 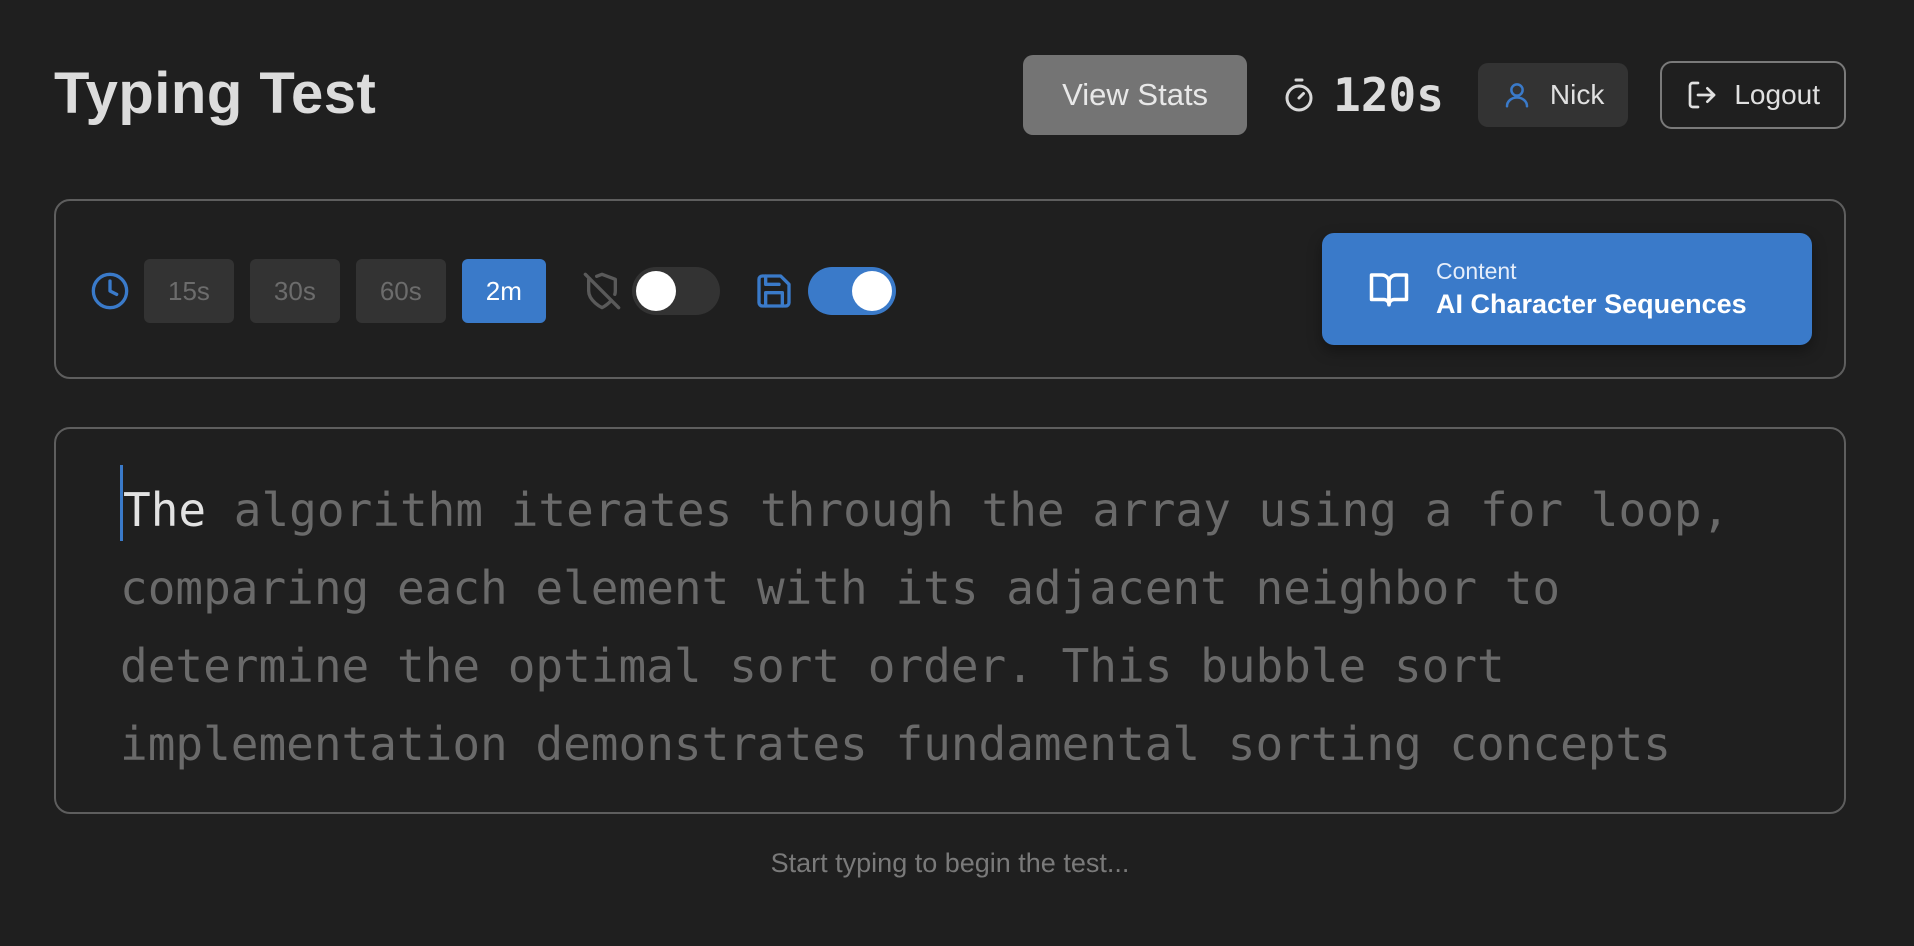 I want to click on user-icon, so click(x=1517, y=95).